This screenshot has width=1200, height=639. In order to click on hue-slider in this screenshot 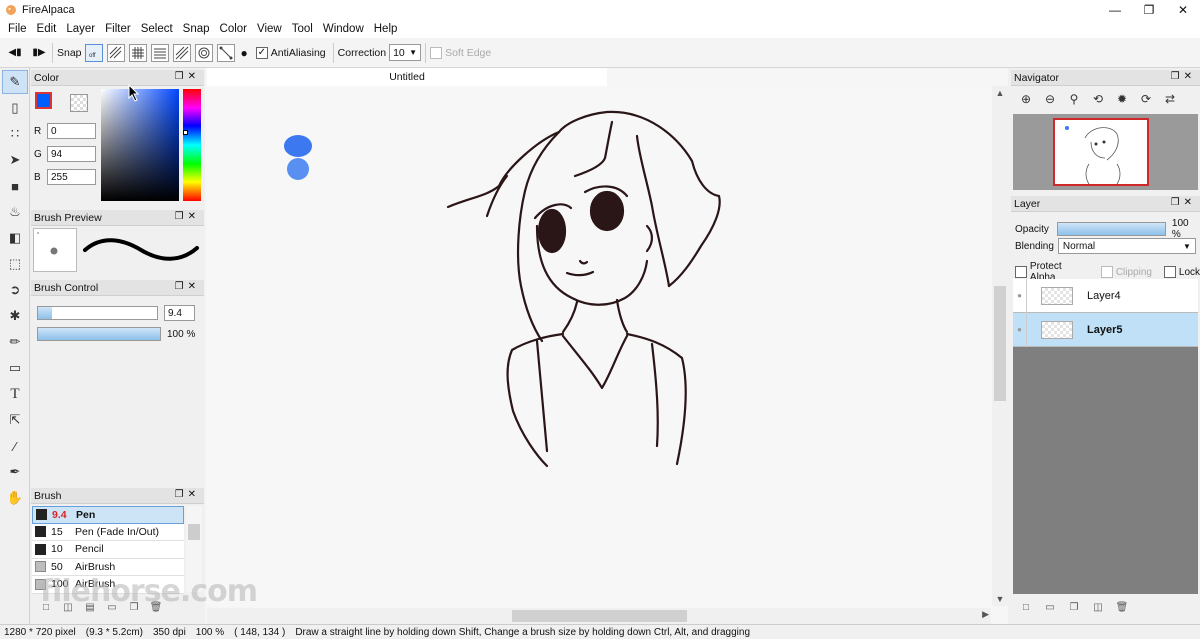, I will do `click(192, 145)`.